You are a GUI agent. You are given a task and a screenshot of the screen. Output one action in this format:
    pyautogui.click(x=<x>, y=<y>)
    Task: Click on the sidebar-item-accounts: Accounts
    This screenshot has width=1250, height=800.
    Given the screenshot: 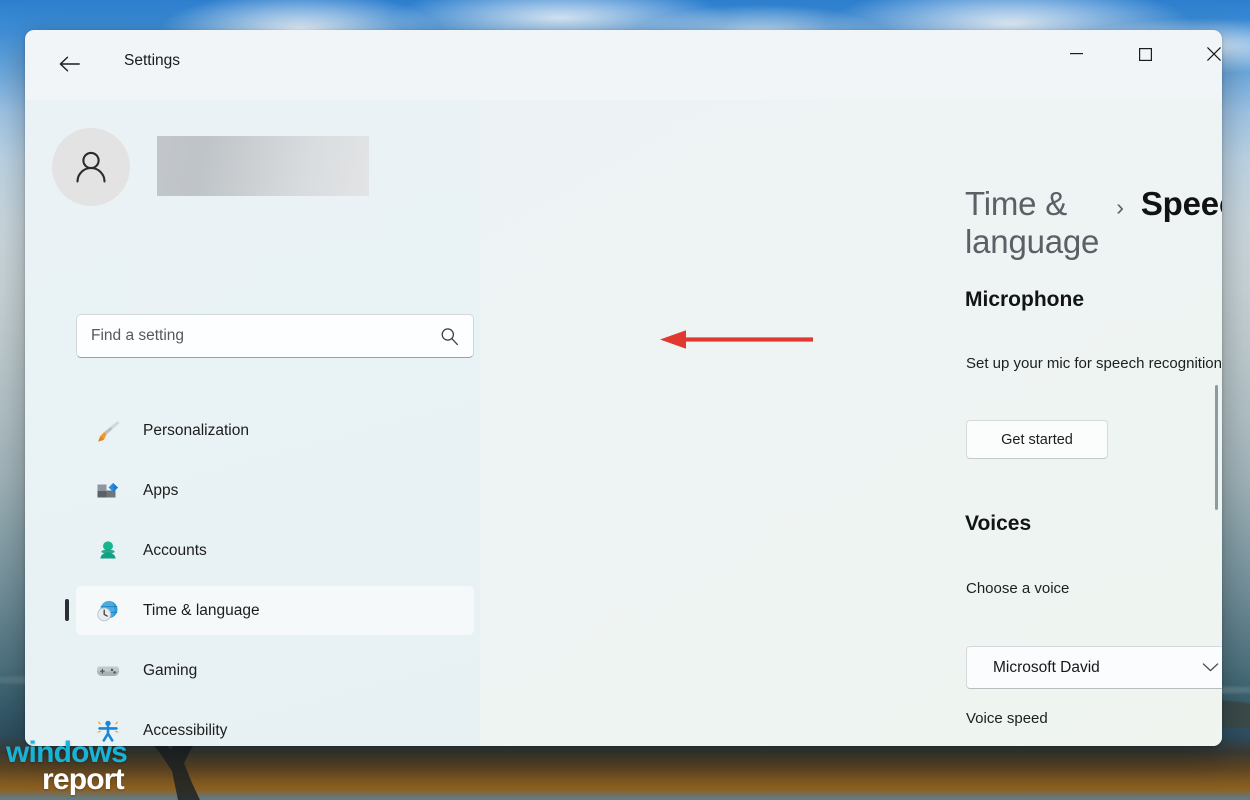 What is the action you would take?
    pyautogui.click(x=275, y=550)
    